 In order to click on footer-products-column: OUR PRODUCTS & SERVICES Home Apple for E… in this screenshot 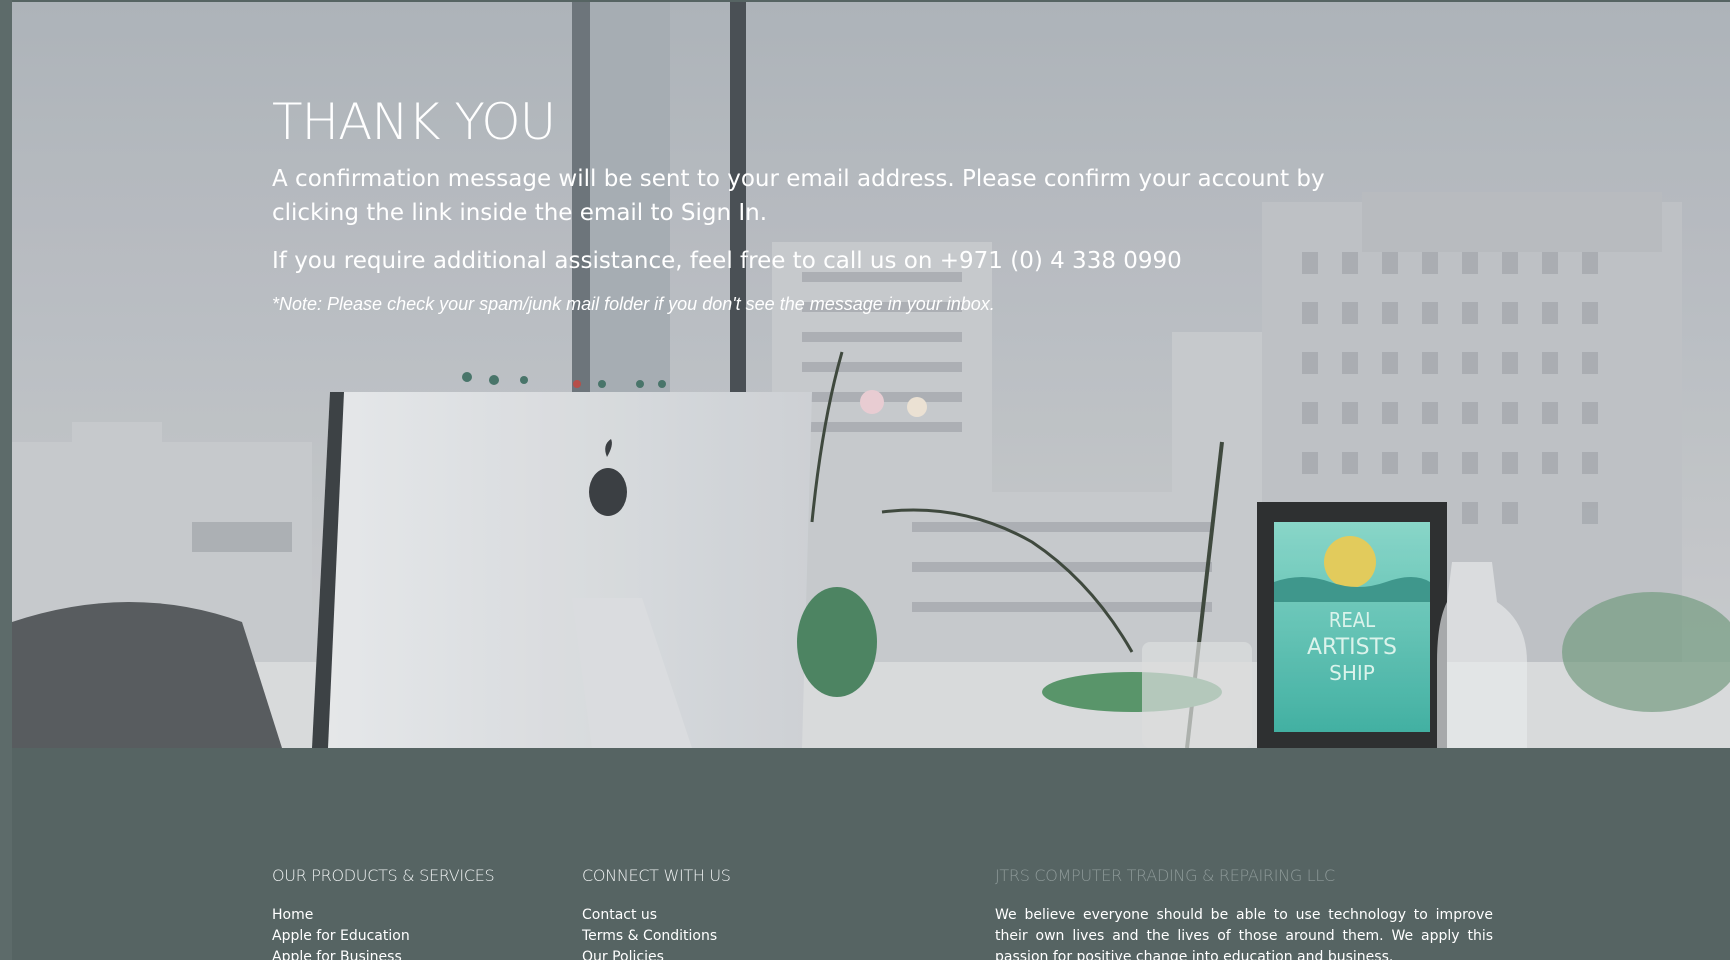, I will do `click(422, 913)`.